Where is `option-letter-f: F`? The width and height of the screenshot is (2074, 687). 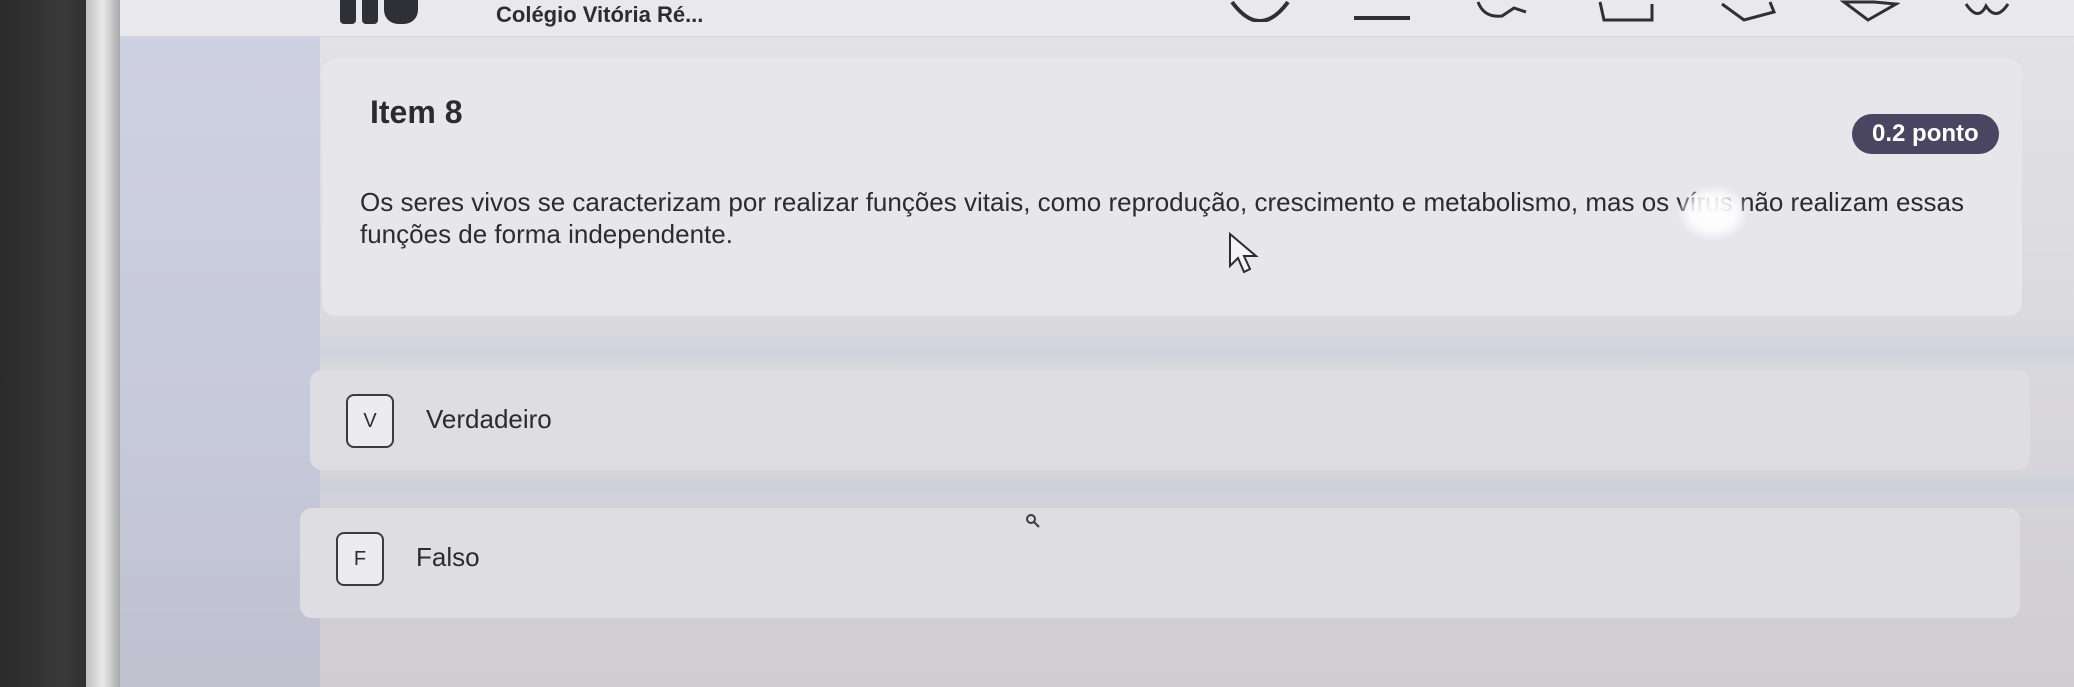
option-letter-f: F is located at coordinates (360, 559).